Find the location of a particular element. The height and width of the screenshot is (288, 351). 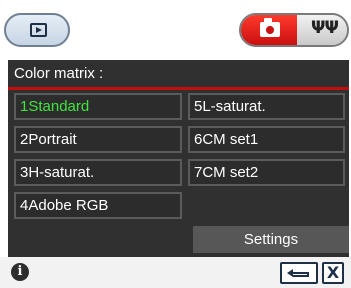

camera-icon is located at coordinates (270, 27).